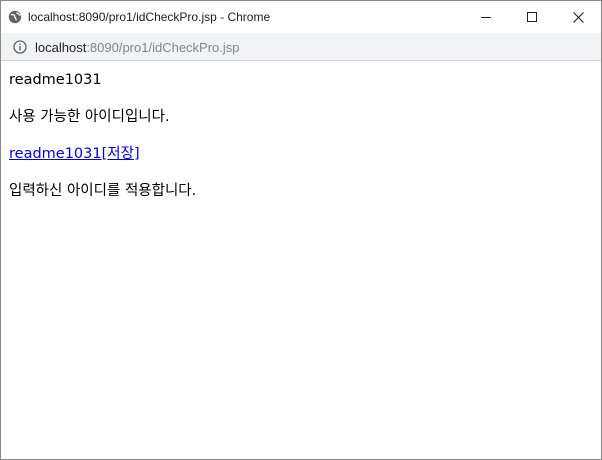 This screenshot has height=460, width=602. I want to click on maximize-button, so click(532, 17).